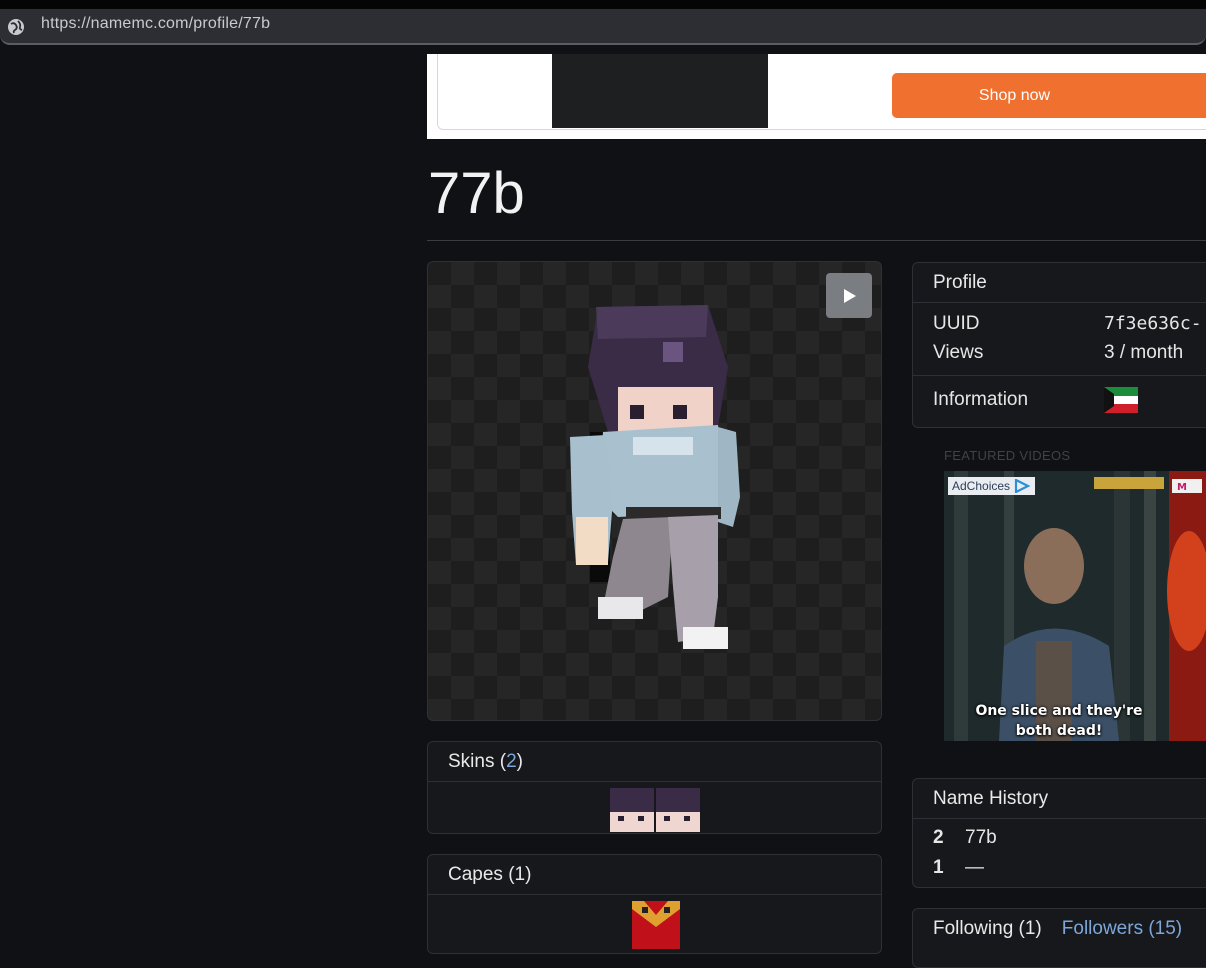 This screenshot has height=968, width=1206. What do you see at coordinates (1059, 283) in the screenshot?
I see `profile-header: Profile` at bounding box center [1059, 283].